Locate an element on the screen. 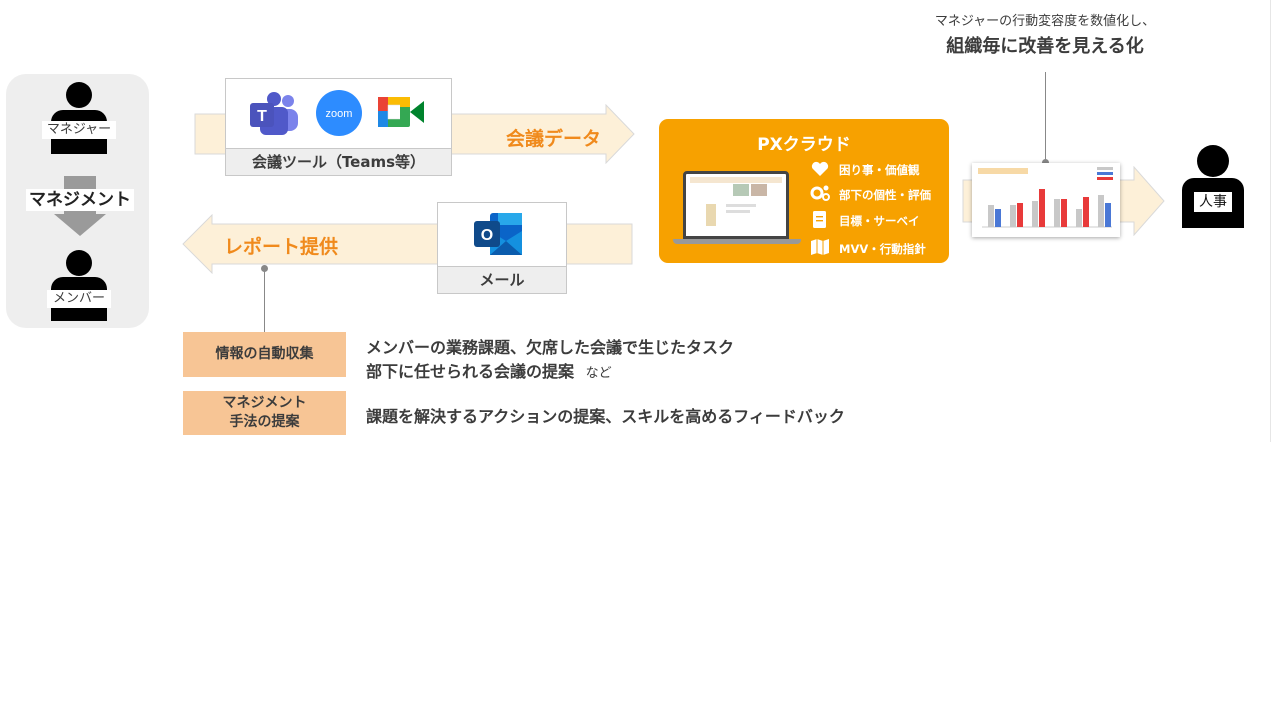 The width and height of the screenshot is (1273, 720). document-icon is located at coordinates (819, 219).